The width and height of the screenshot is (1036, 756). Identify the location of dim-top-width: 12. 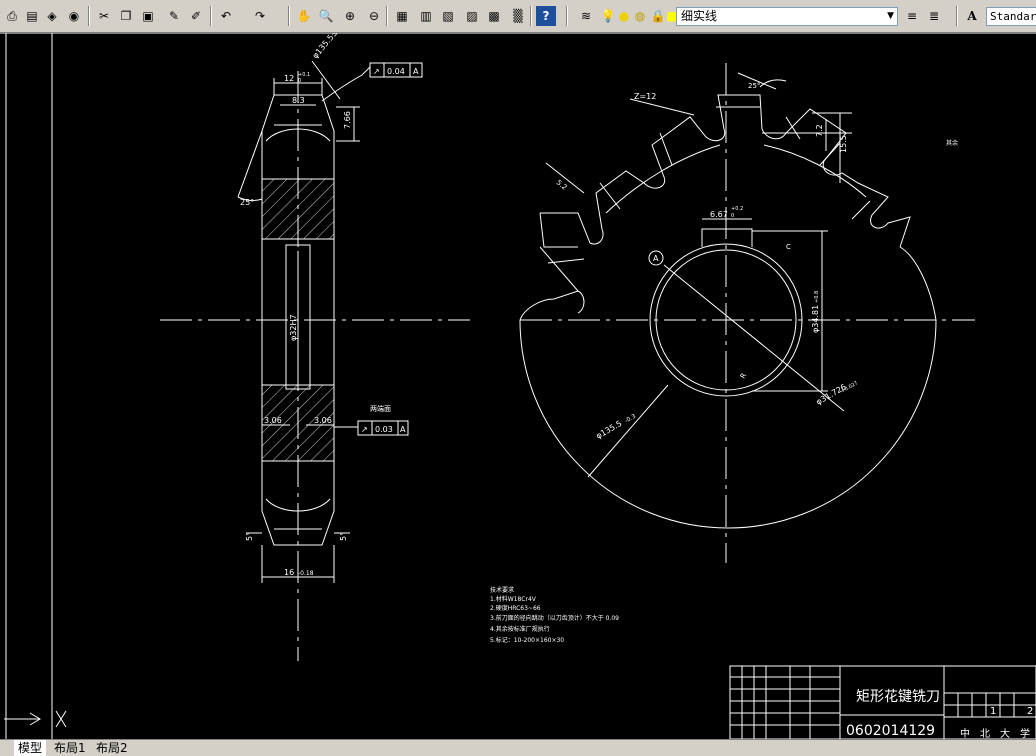
(289, 78).